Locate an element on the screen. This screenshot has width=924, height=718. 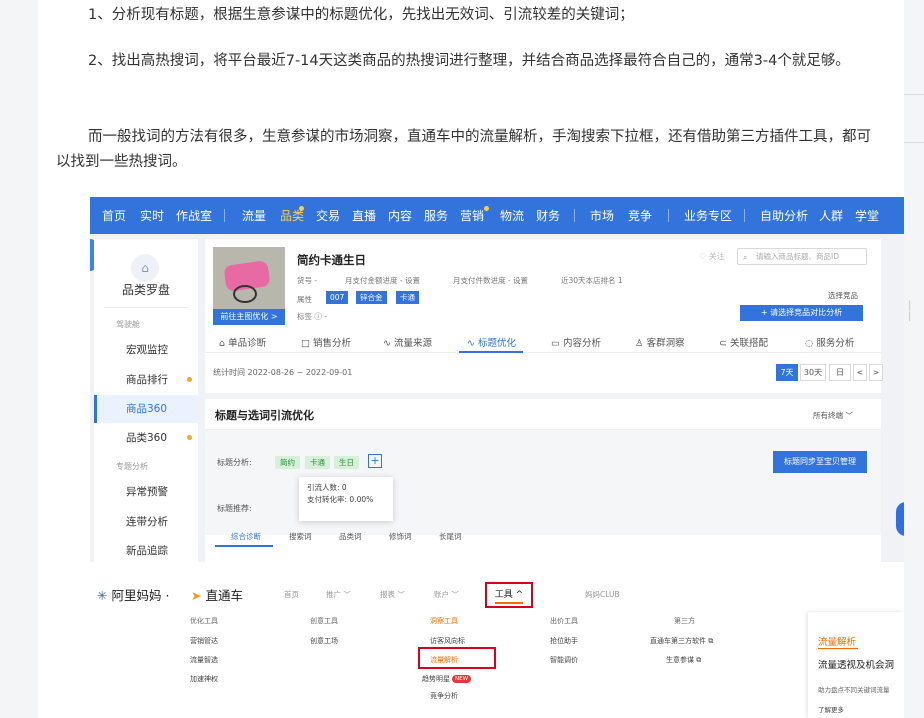
menu-item: 营销管达 is located at coordinates (204, 641).